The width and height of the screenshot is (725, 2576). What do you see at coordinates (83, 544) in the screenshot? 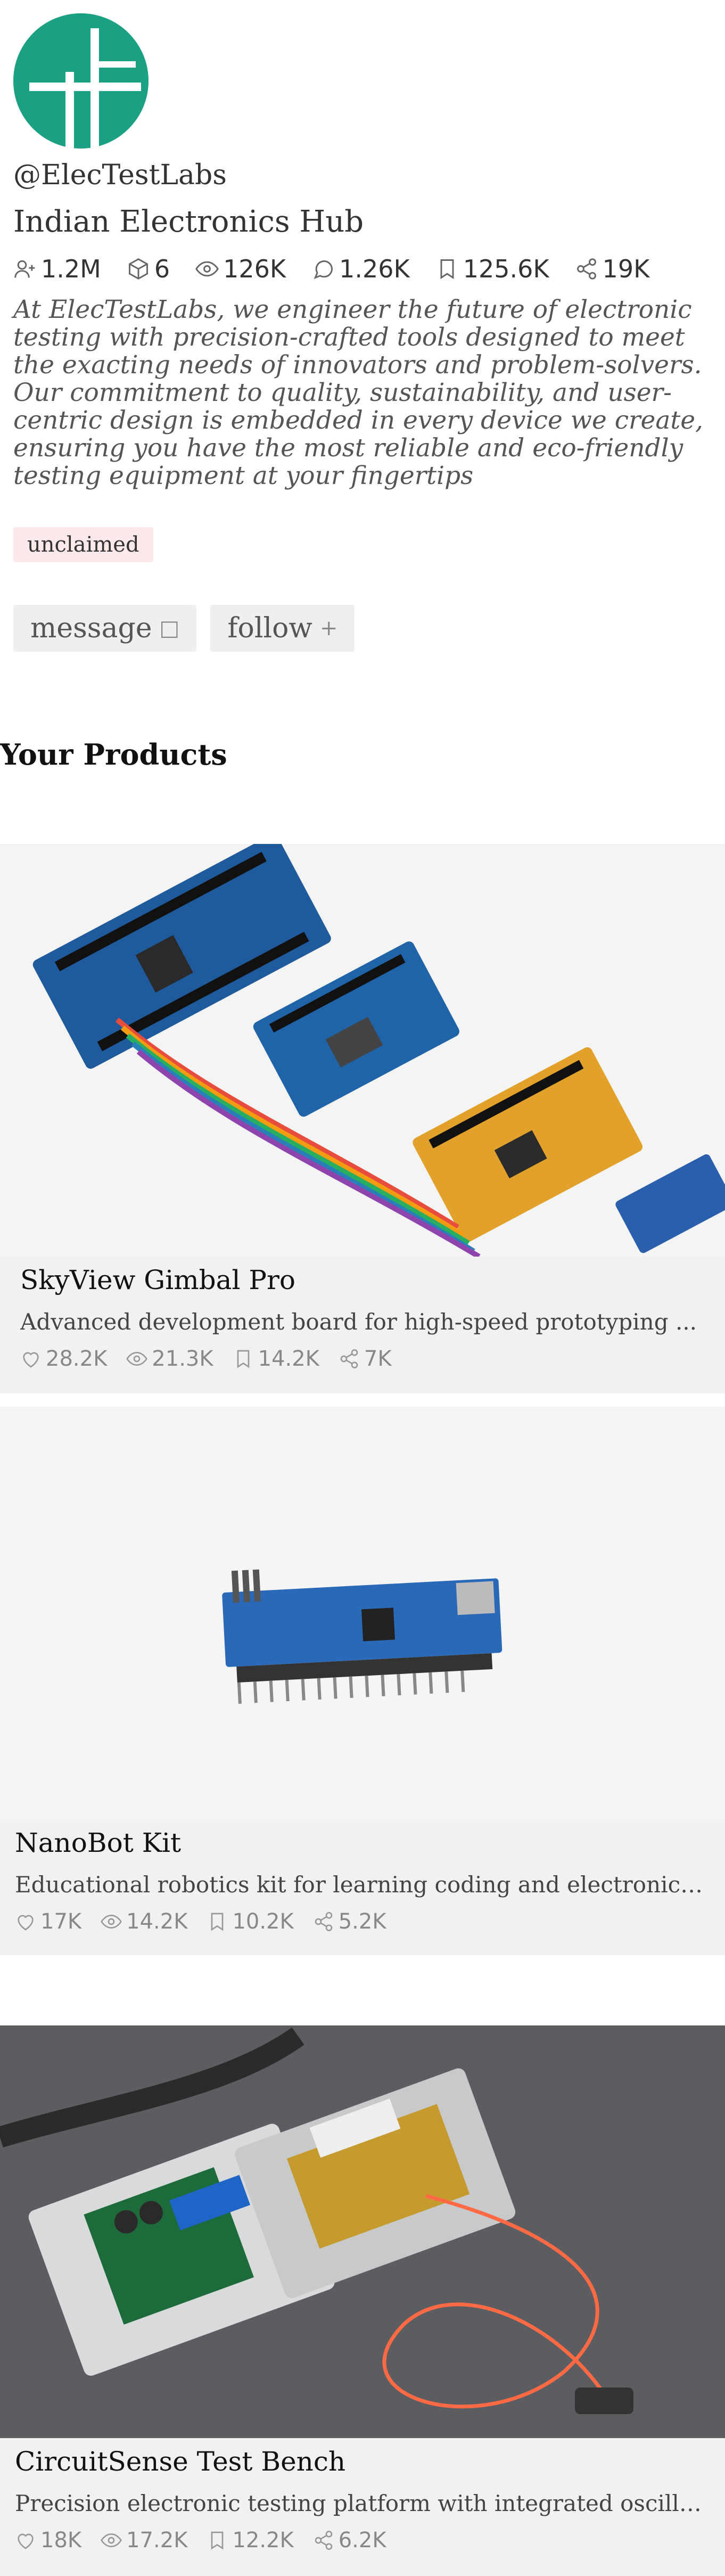
I see `status-badge: unclaimed` at bounding box center [83, 544].